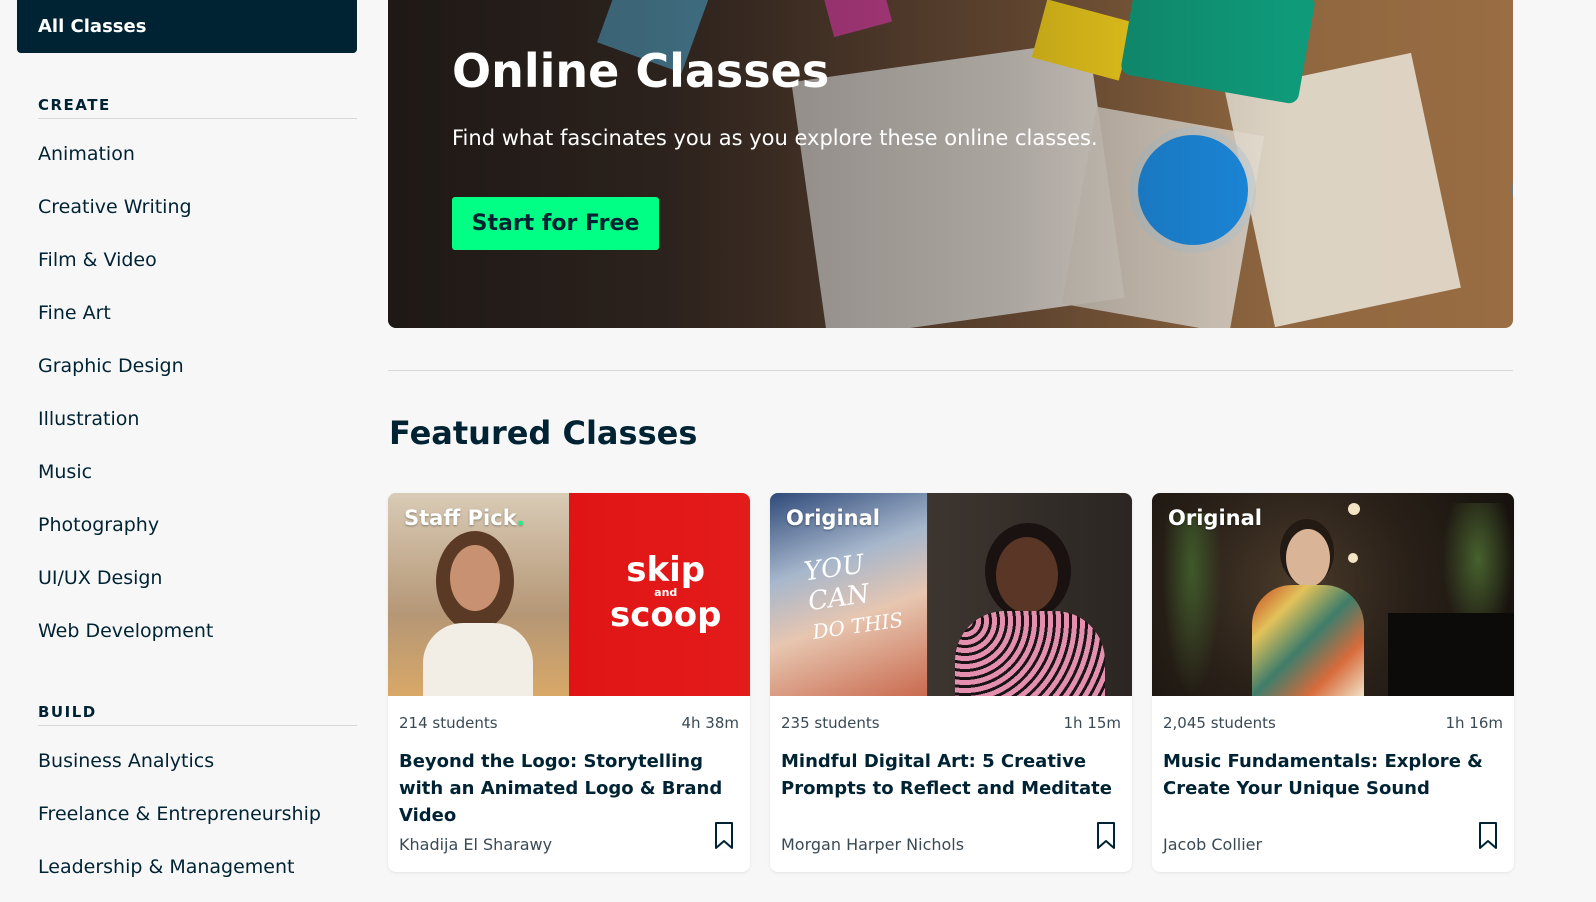 Image resolution: width=1596 pixels, height=902 pixels. I want to click on sidebar-item-leadership-management: Leadership & Management, so click(166, 867).